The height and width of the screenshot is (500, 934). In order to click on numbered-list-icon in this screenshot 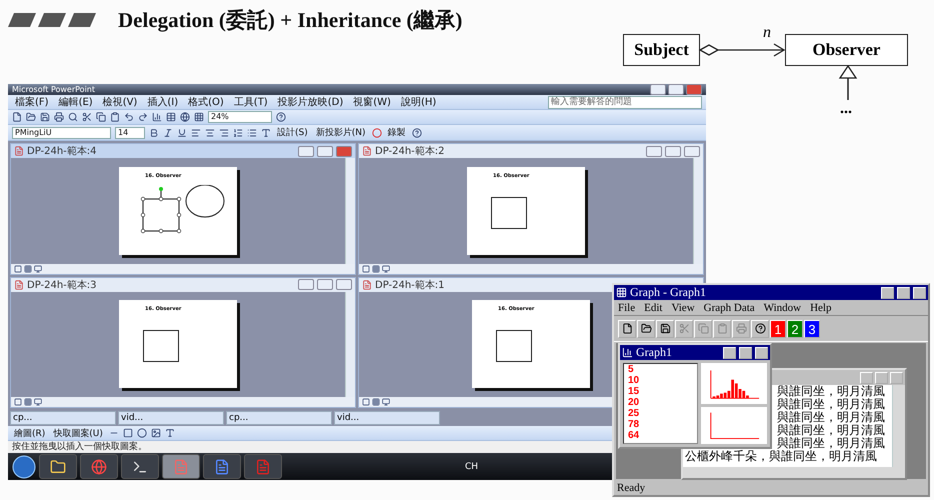, I will do `click(238, 133)`.